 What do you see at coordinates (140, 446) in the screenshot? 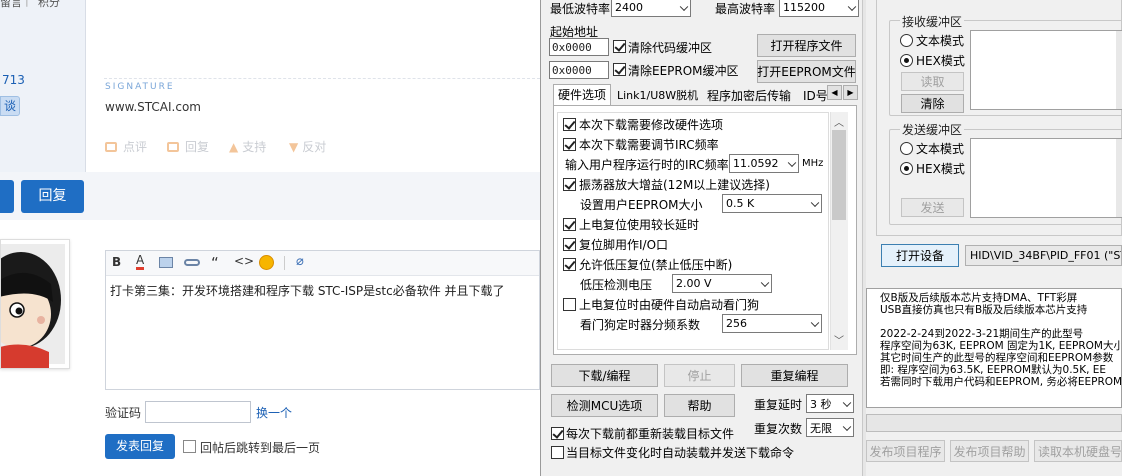
I see `submit-reply-button: 发表回复` at bounding box center [140, 446].